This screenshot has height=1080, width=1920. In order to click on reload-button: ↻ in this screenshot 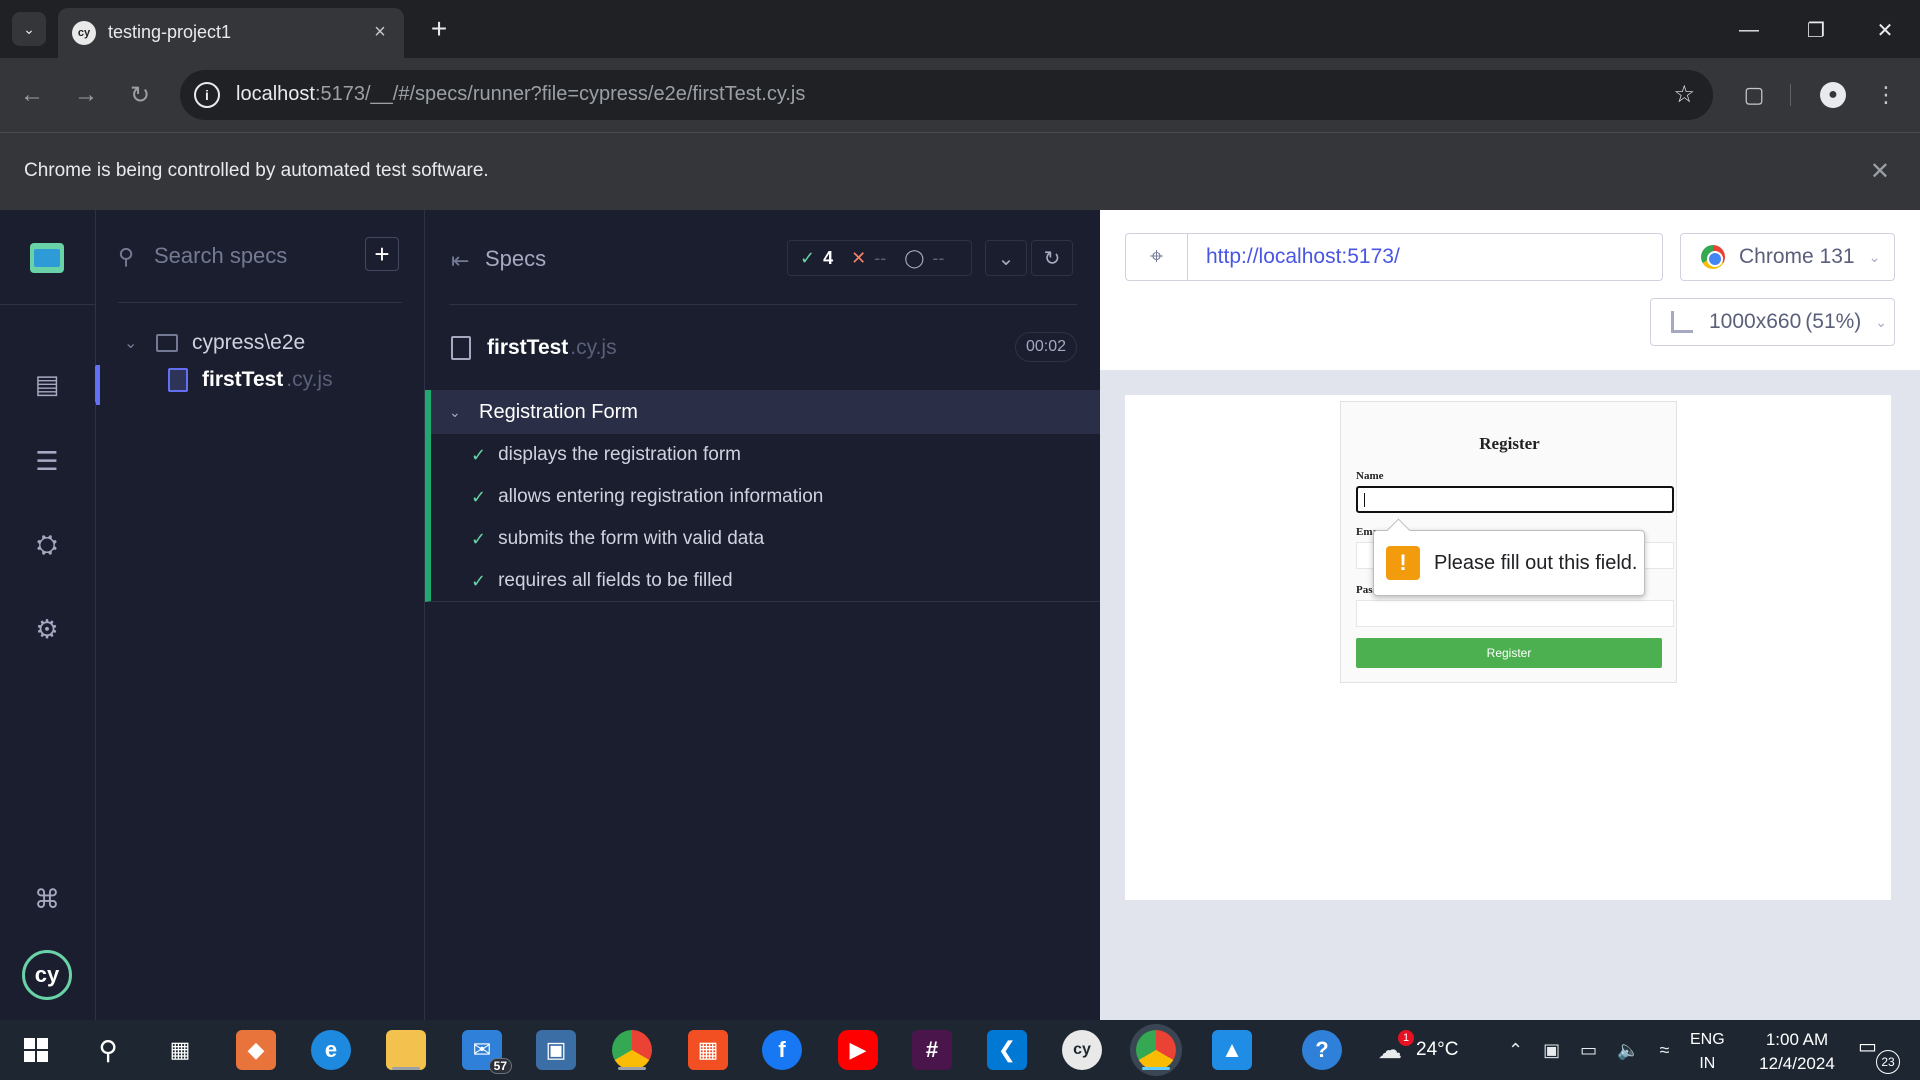, I will do `click(140, 95)`.